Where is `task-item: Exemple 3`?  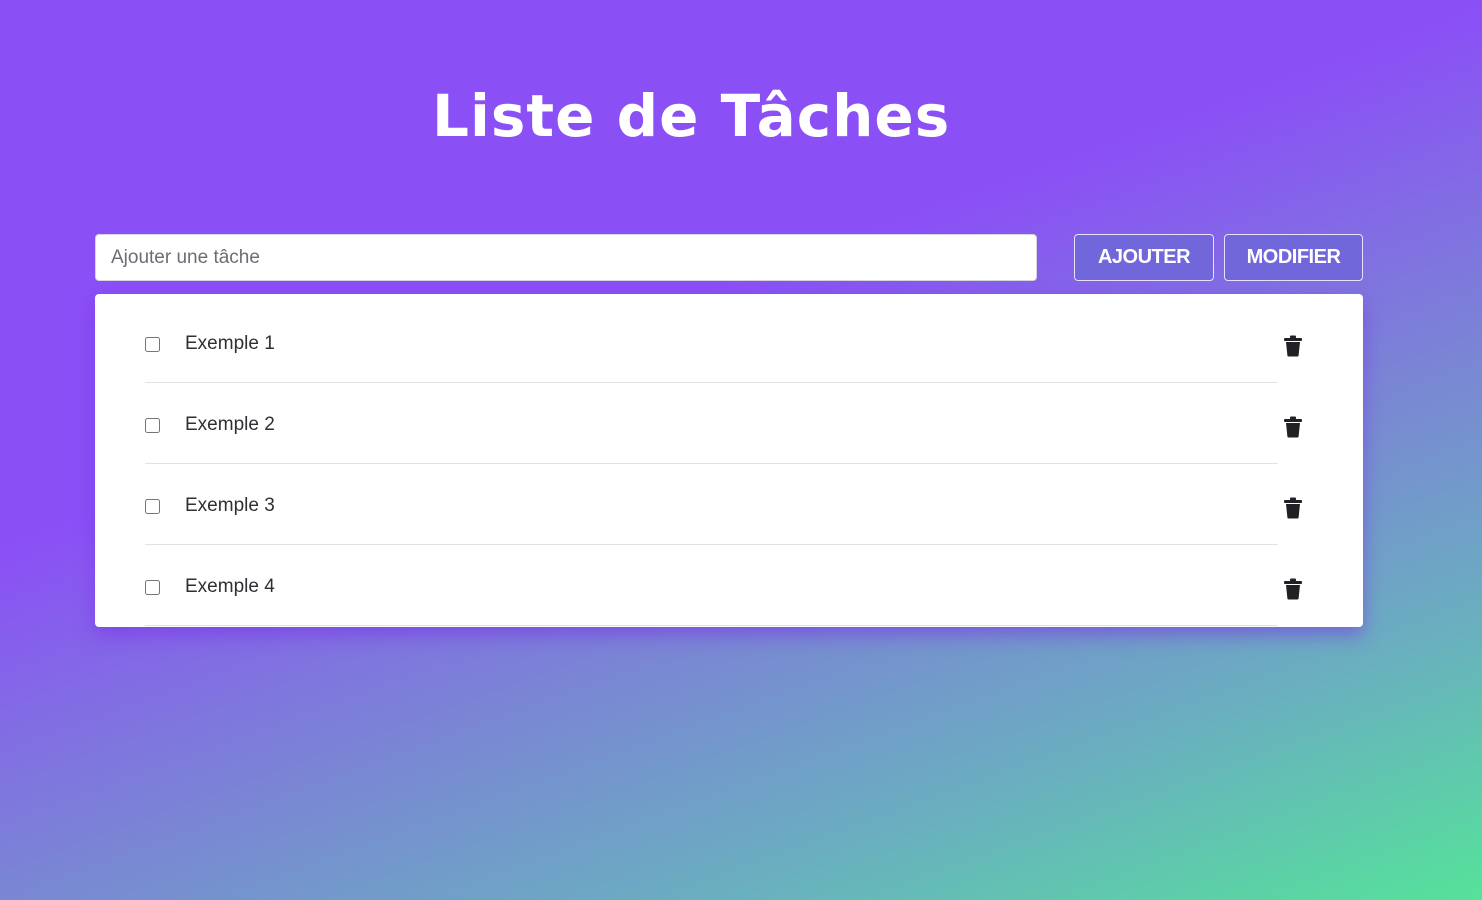
task-item: Exemple 3 is located at coordinates (723, 504).